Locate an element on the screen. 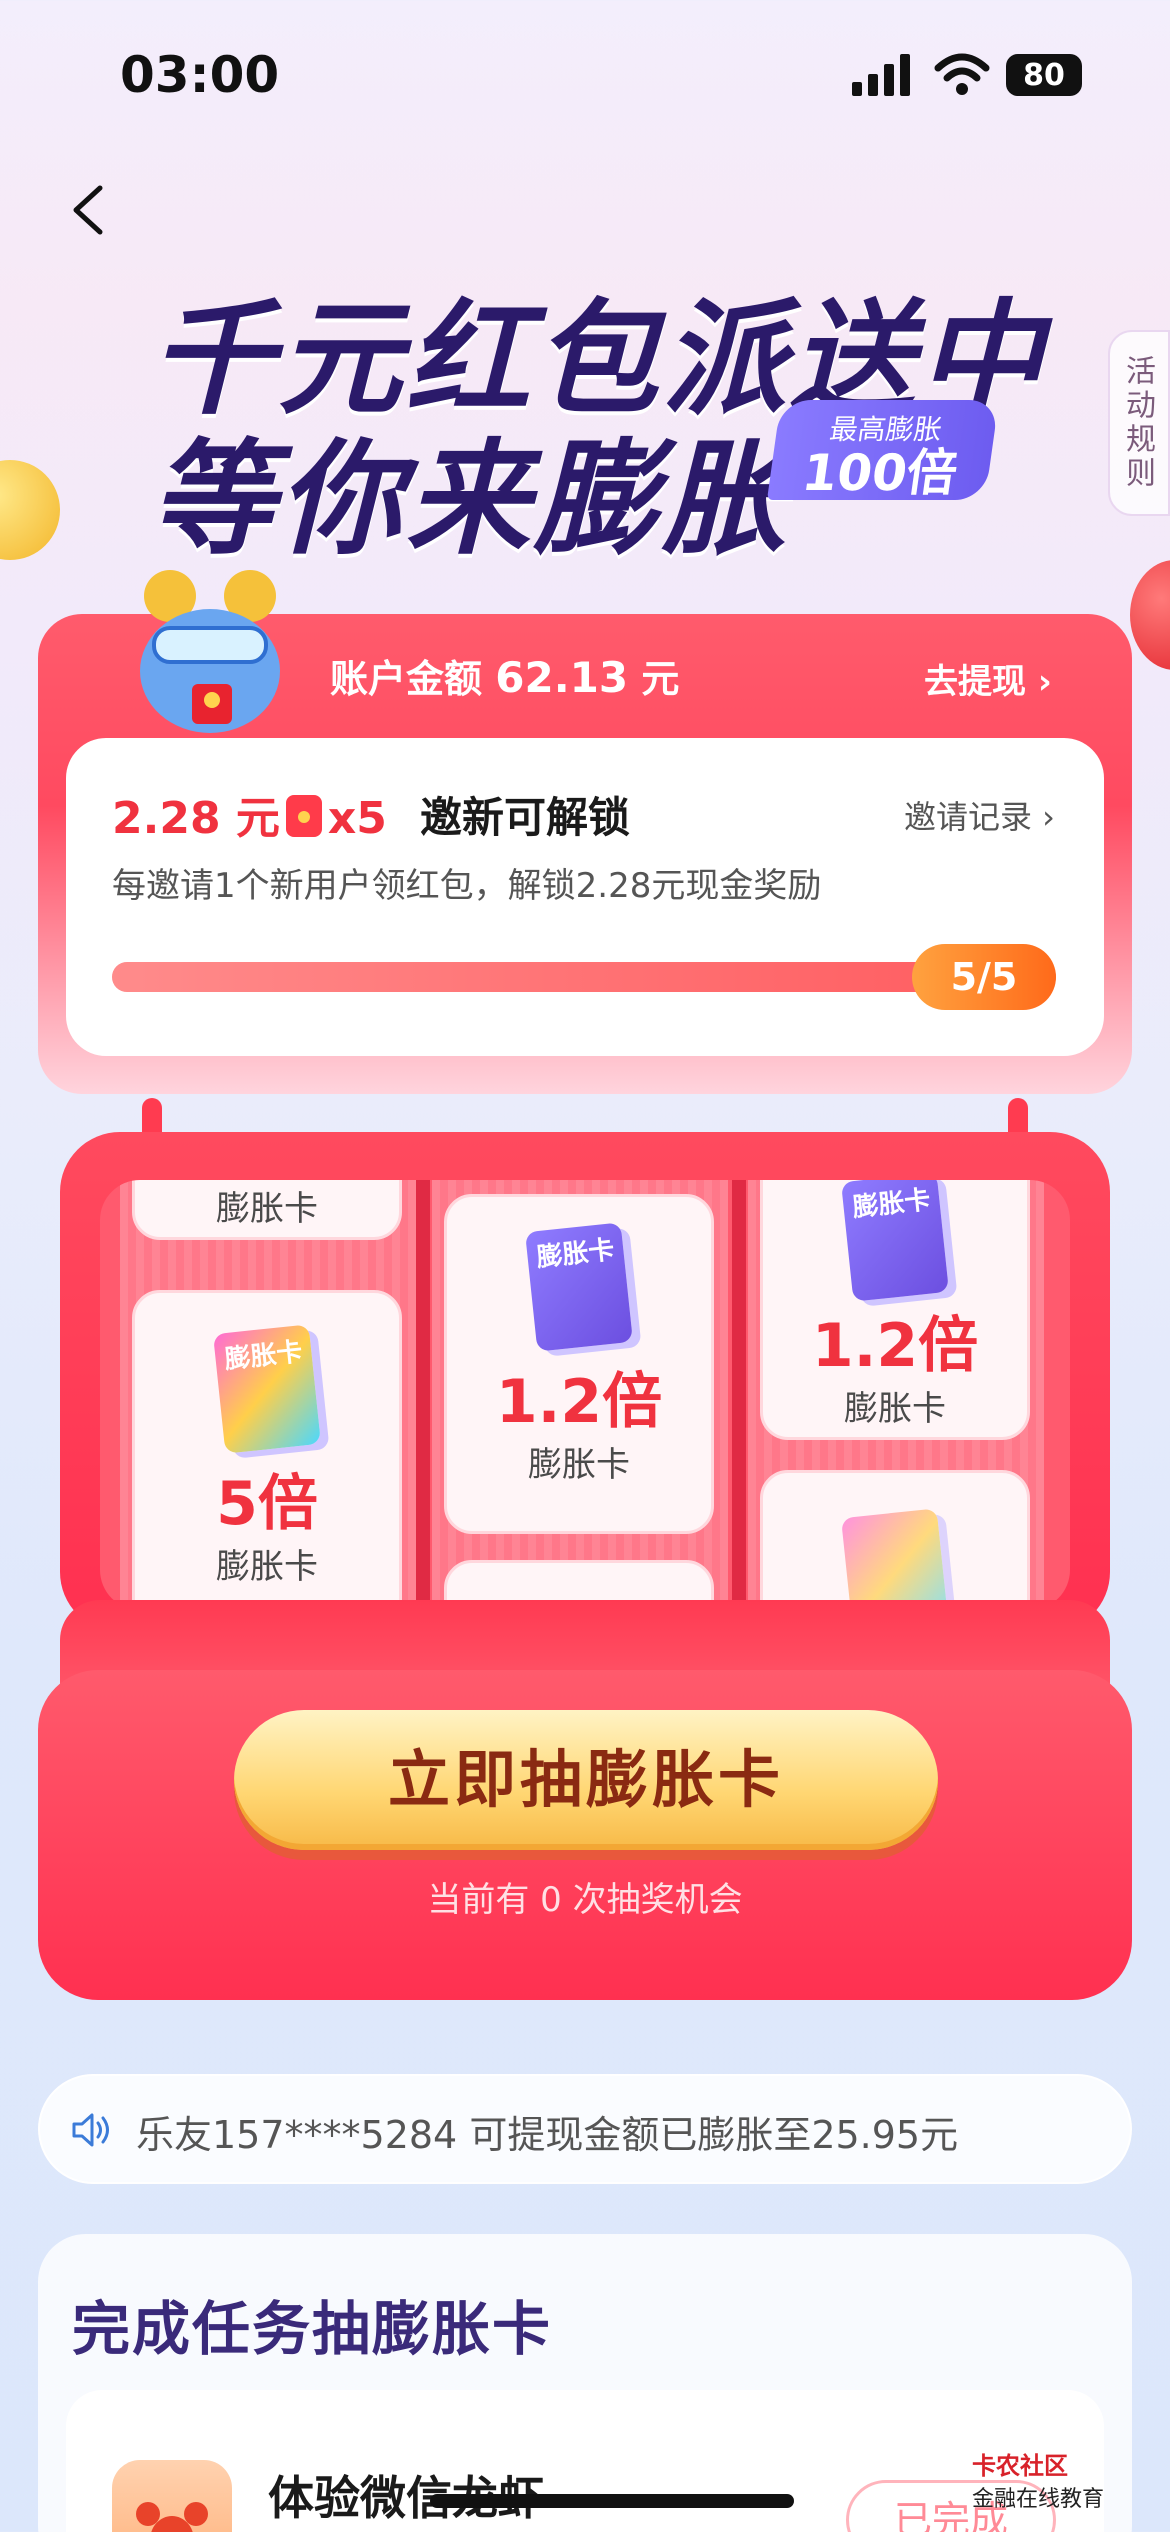 This screenshot has height=2532, width=1170. activity-rules-tab: 活动规则 is located at coordinates (1139, 423).